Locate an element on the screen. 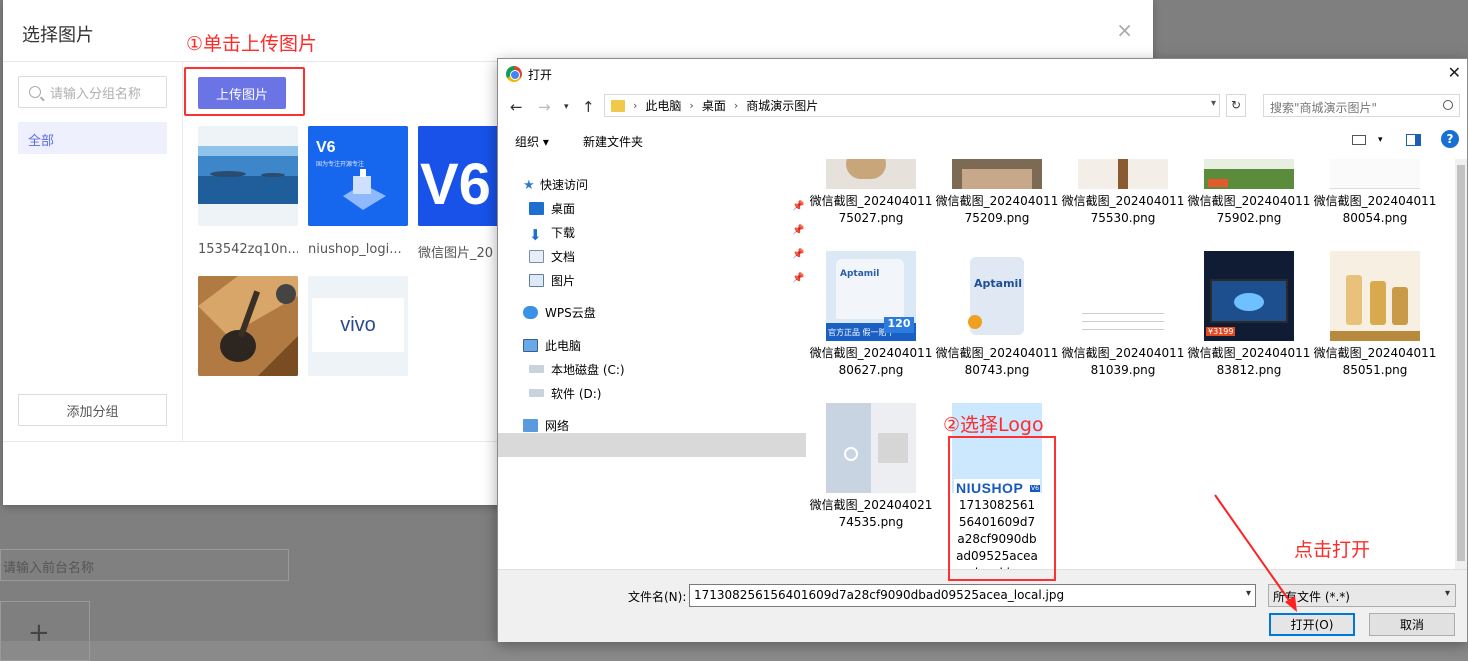 Image resolution: width=1468 pixels, height=661 pixels. download-icon: ⬇ is located at coordinates (535, 234).